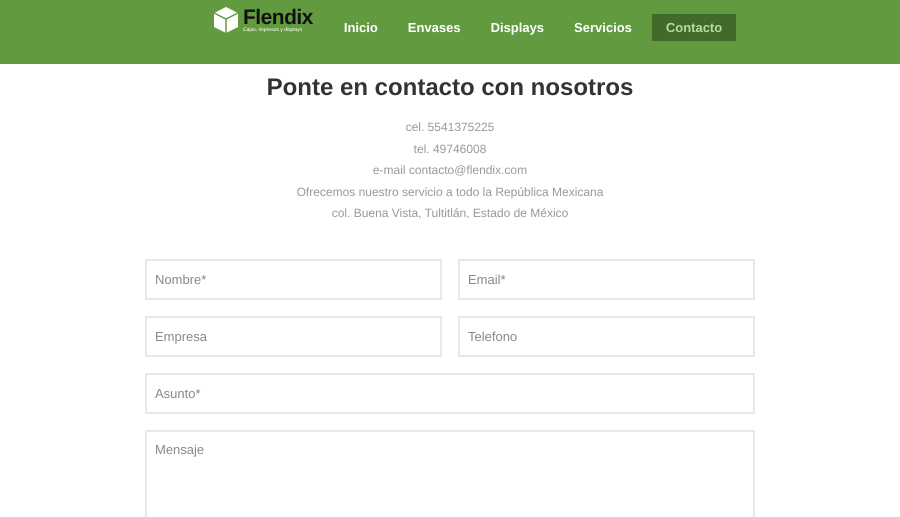 The image size is (900, 517). I want to click on nav-link: Inicio, so click(361, 27).